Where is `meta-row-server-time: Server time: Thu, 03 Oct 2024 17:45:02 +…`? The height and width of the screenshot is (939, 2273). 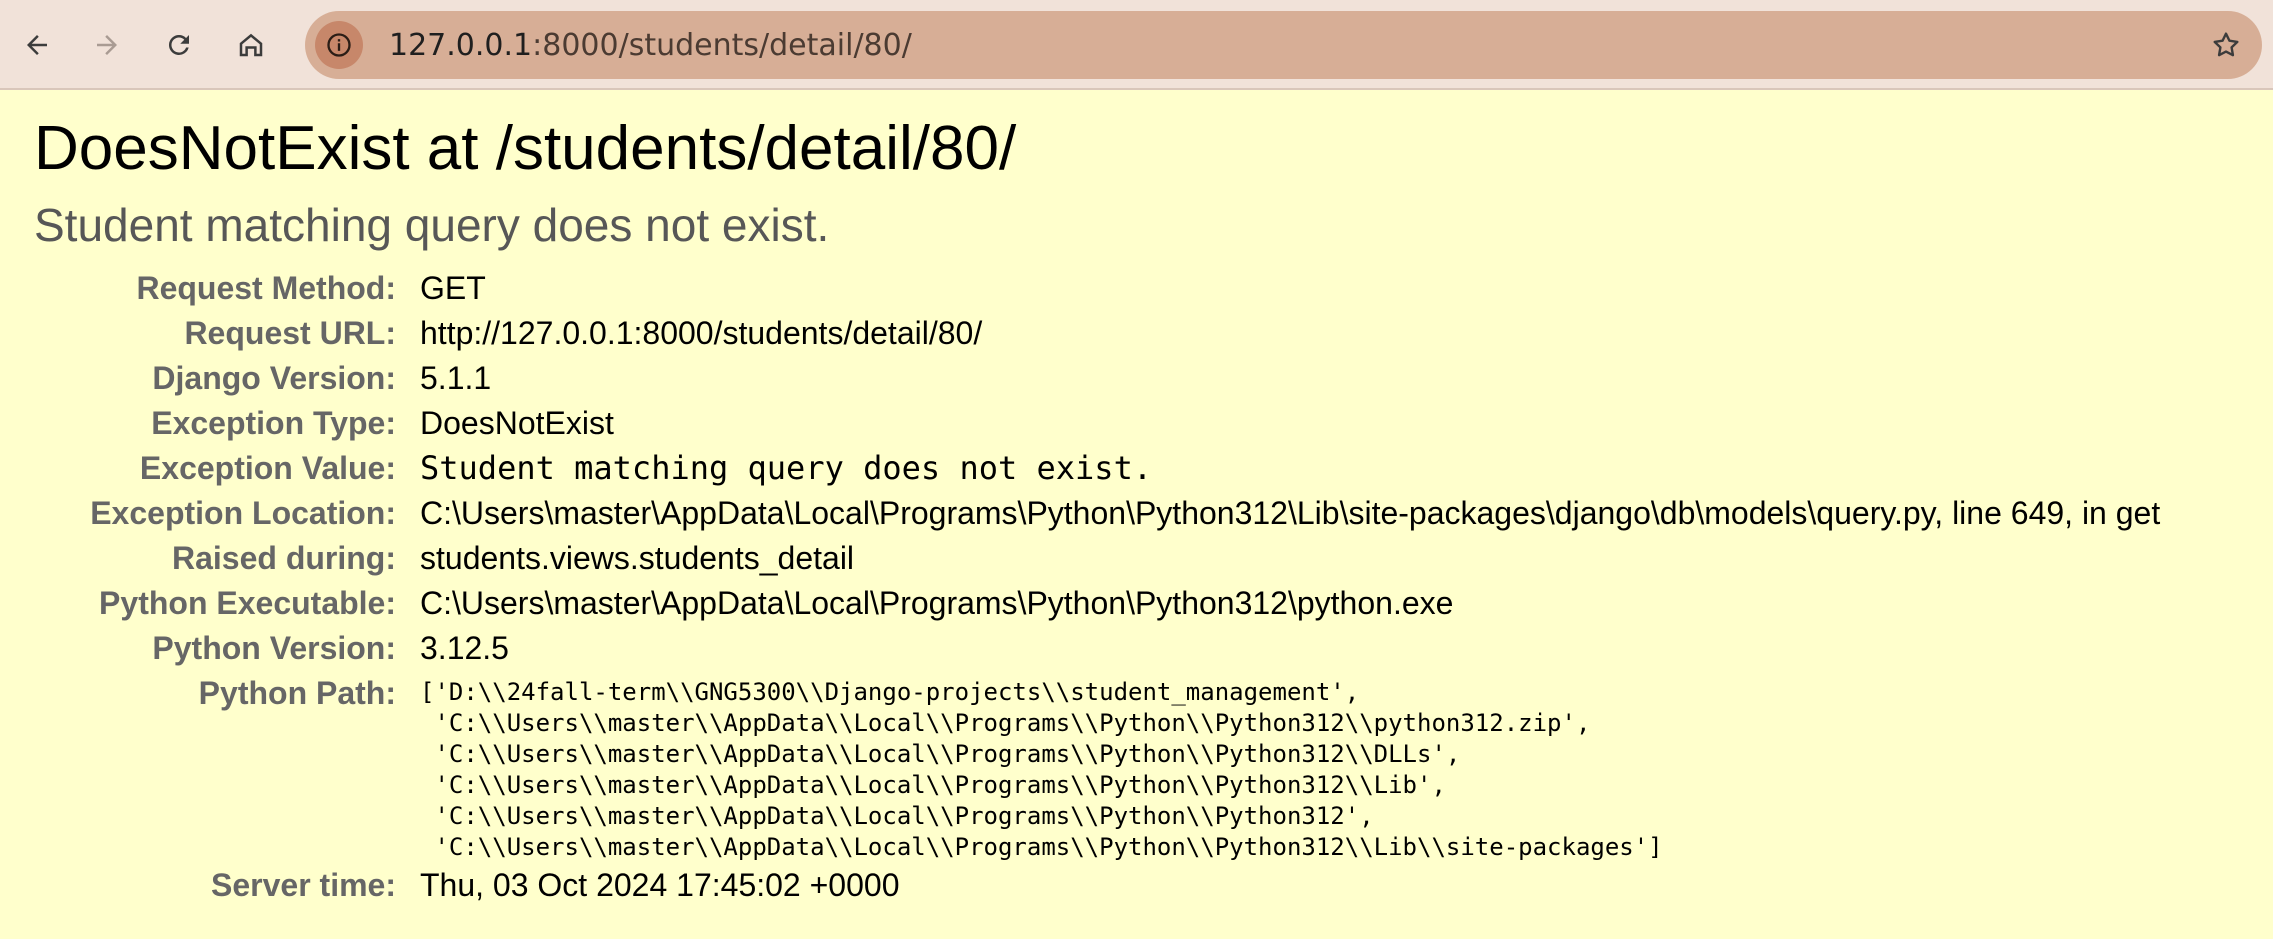 meta-row-server-time: Server time: Thu, 03 Oct 2024 17:45:02 +… is located at coordinates (1097, 885).